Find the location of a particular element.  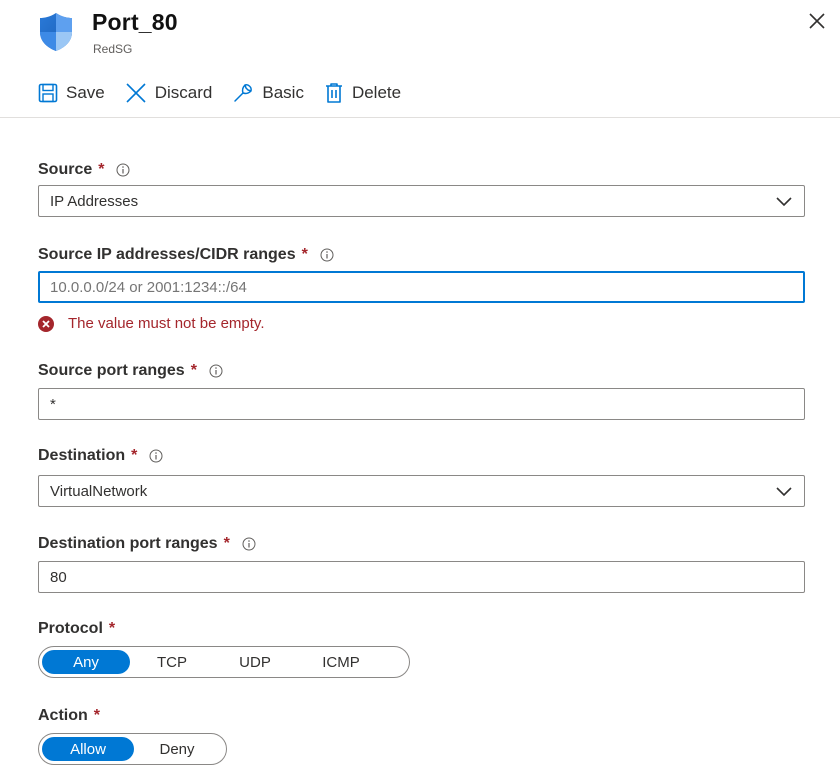

save-button: Save is located at coordinates (71, 93).